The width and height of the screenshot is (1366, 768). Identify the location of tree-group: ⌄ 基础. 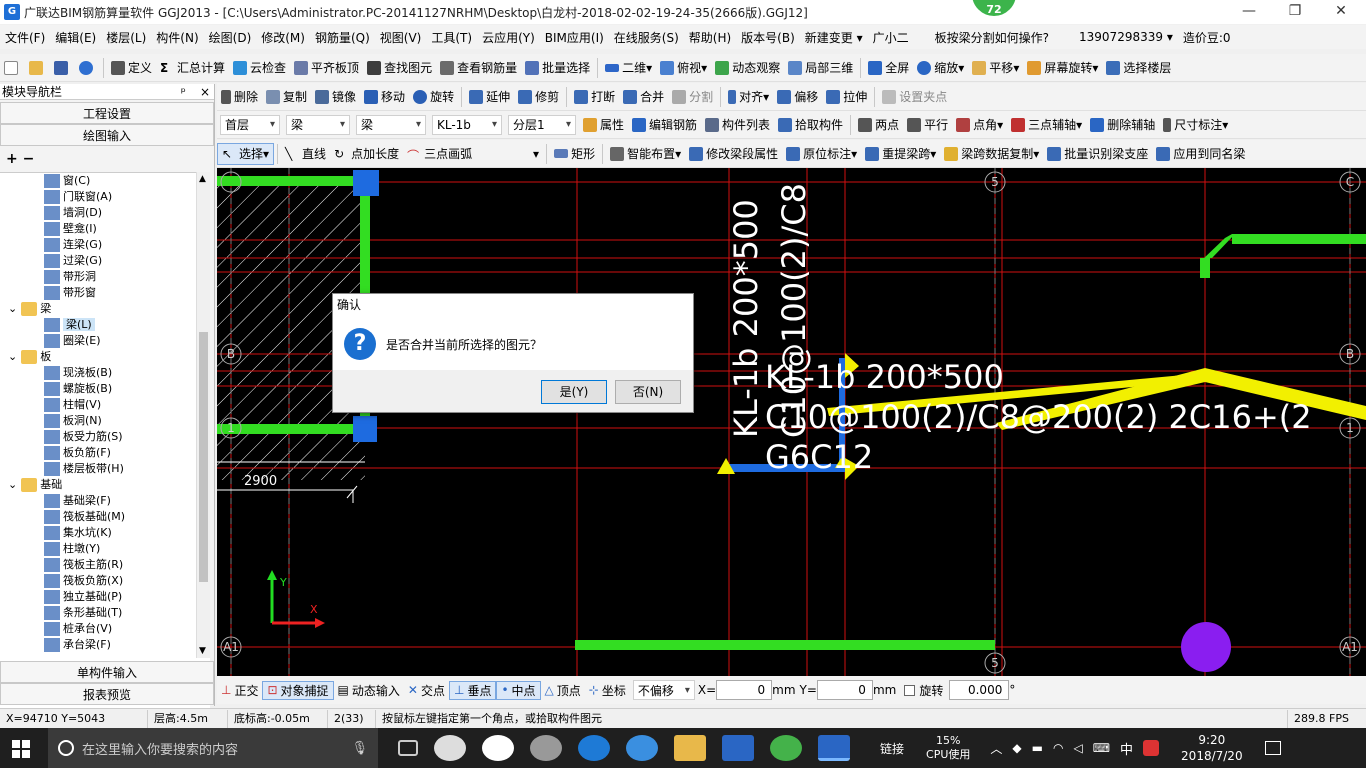
(105, 485).